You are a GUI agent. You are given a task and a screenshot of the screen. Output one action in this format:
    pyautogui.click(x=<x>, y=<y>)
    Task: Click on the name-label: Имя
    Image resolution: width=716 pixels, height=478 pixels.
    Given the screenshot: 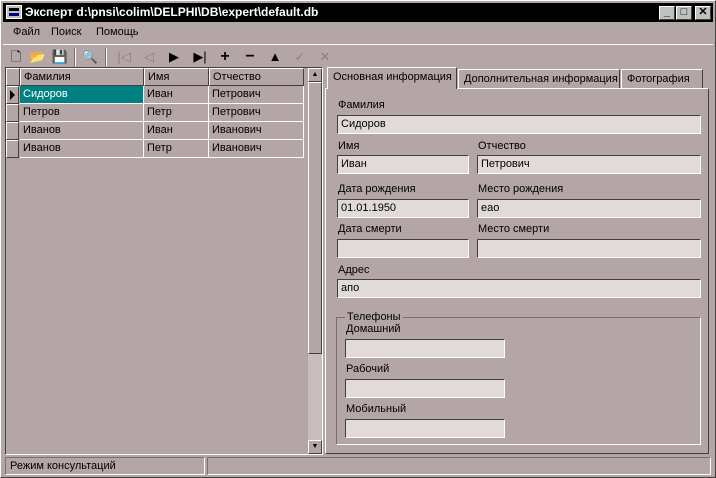 What is the action you would take?
    pyautogui.click(x=349, y=146)
    